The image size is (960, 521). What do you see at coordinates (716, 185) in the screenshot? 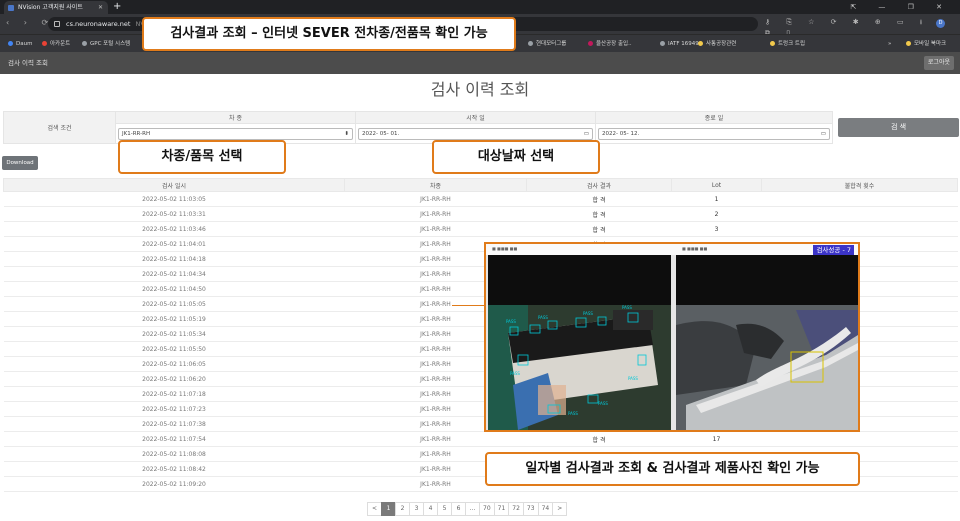
I see `col-lot: Lot` at bounding box center [716, 185].